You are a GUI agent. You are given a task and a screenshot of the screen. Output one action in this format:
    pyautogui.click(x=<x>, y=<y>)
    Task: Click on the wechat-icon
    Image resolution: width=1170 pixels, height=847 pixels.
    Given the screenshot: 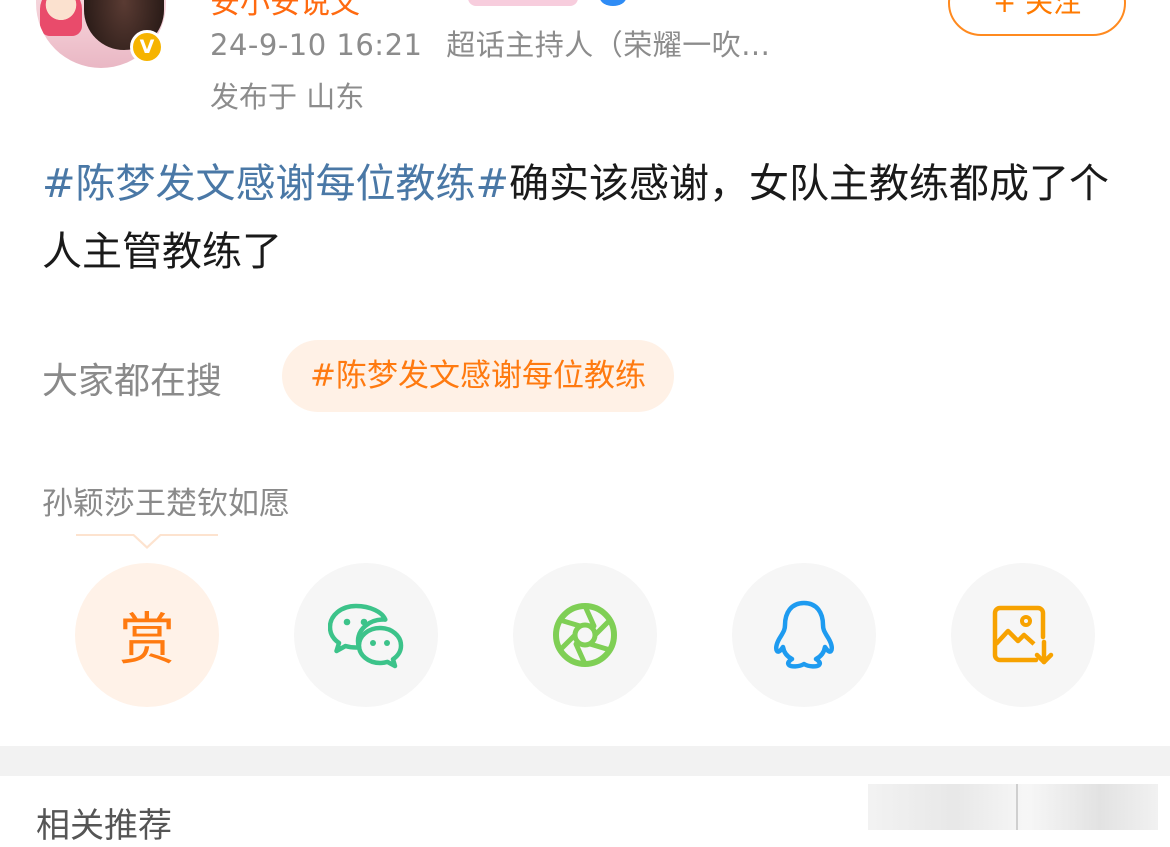 What is the action you would take?
    pyautogui.click(x=366, y=636)
    